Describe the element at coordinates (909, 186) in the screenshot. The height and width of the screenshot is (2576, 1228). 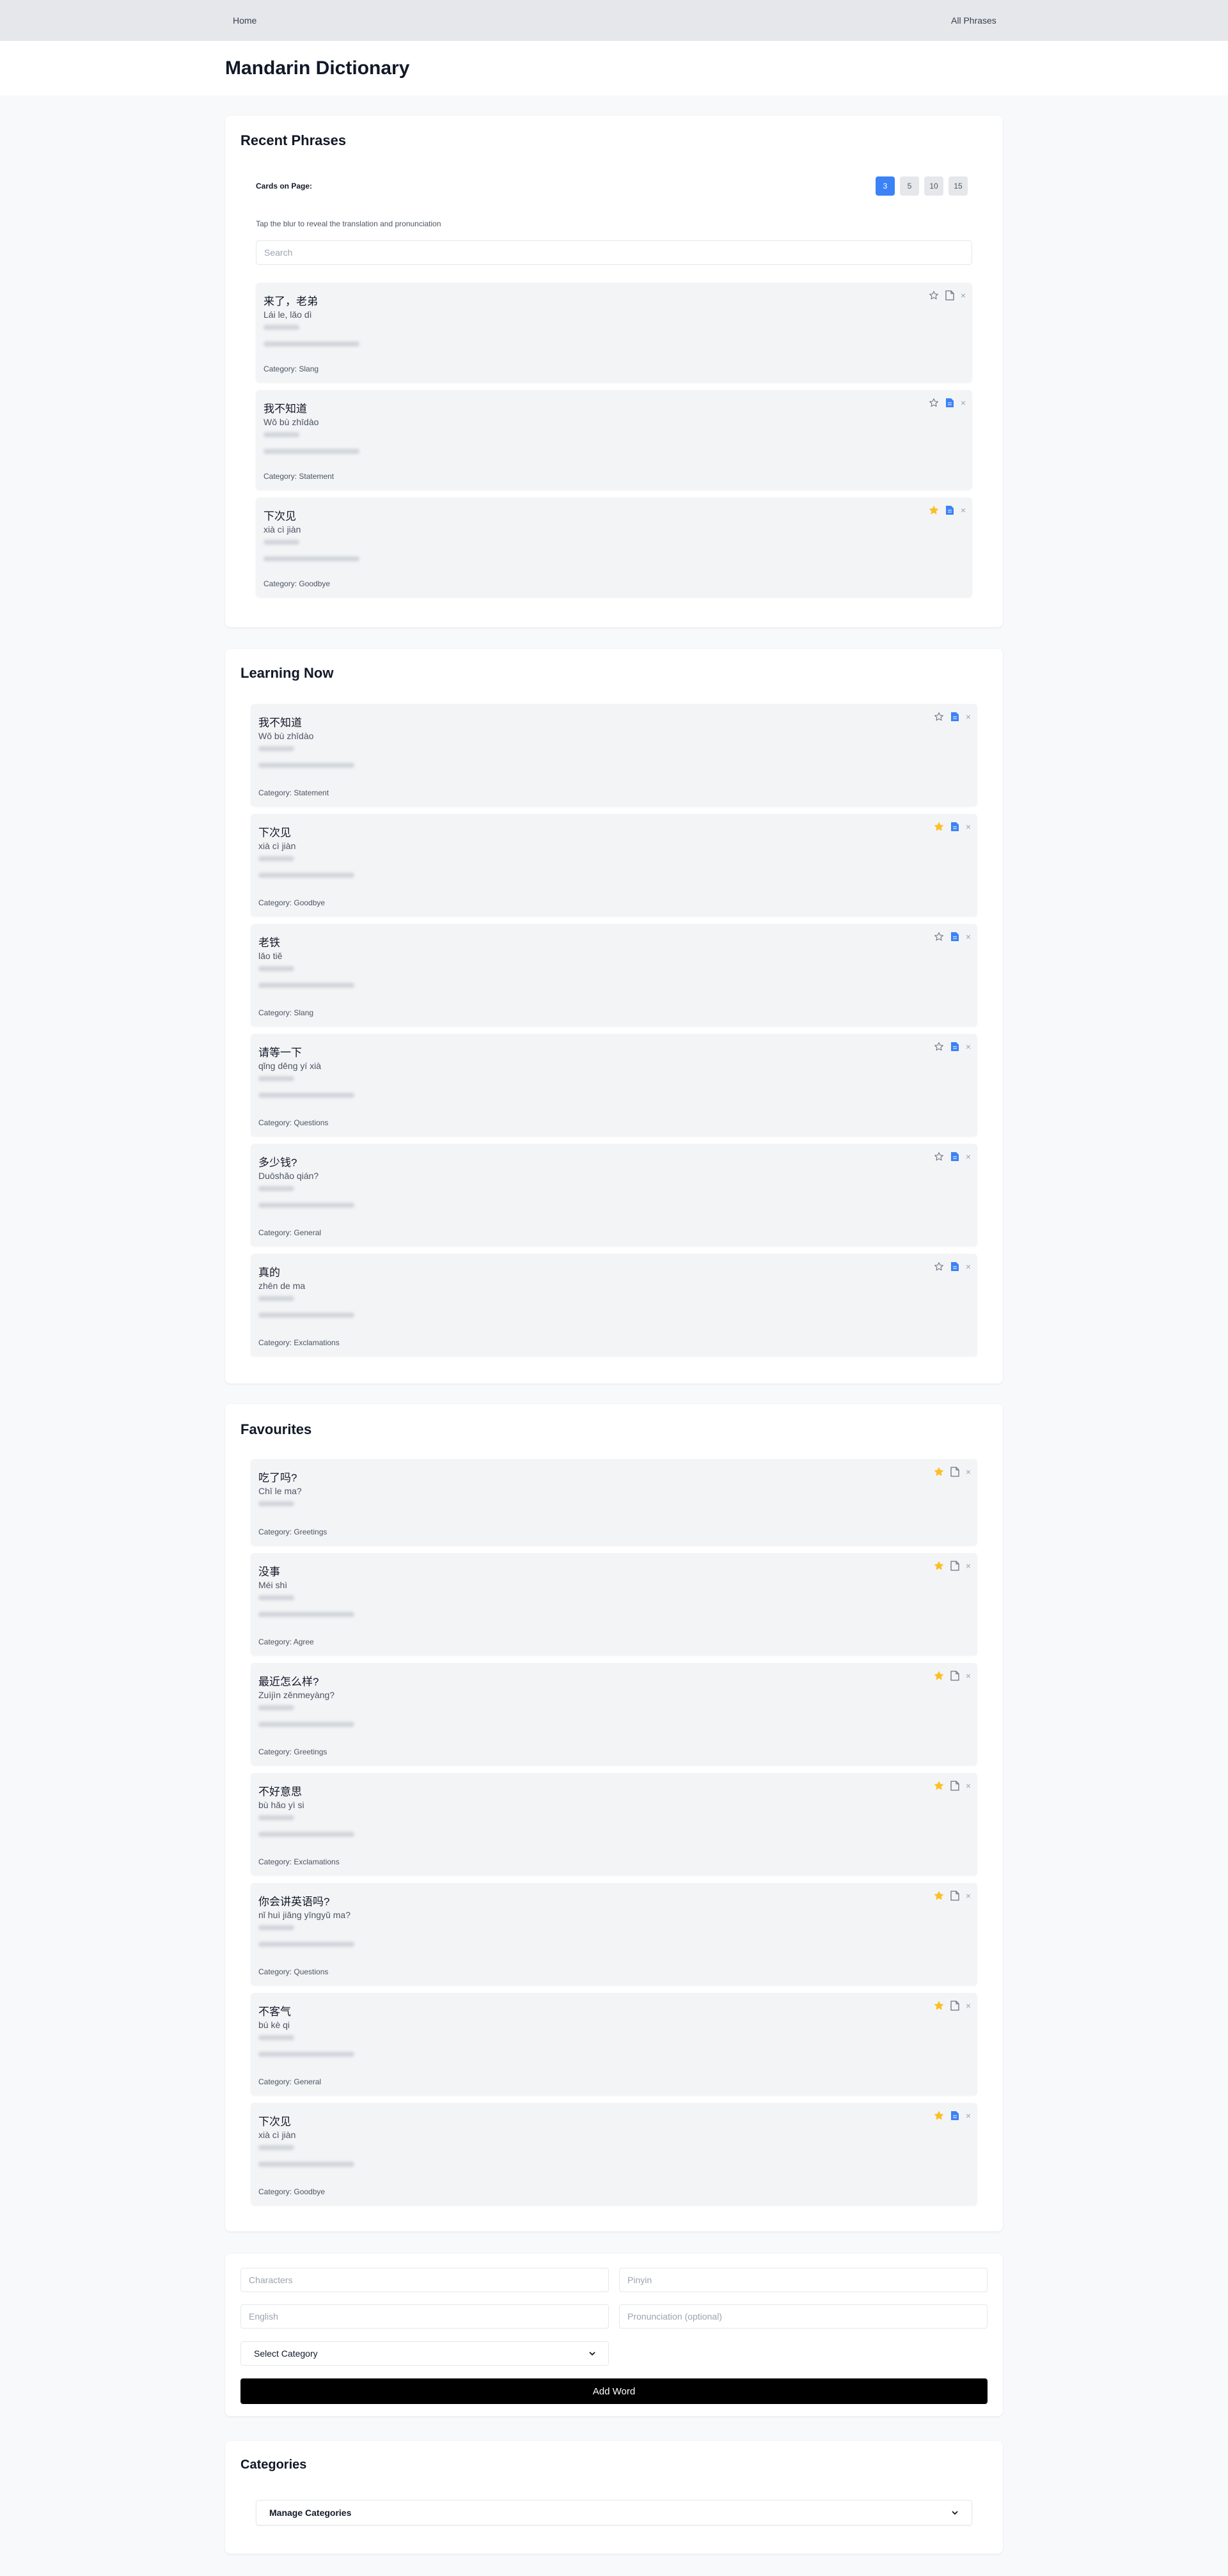
I see `page-size-button: 5` at that location.